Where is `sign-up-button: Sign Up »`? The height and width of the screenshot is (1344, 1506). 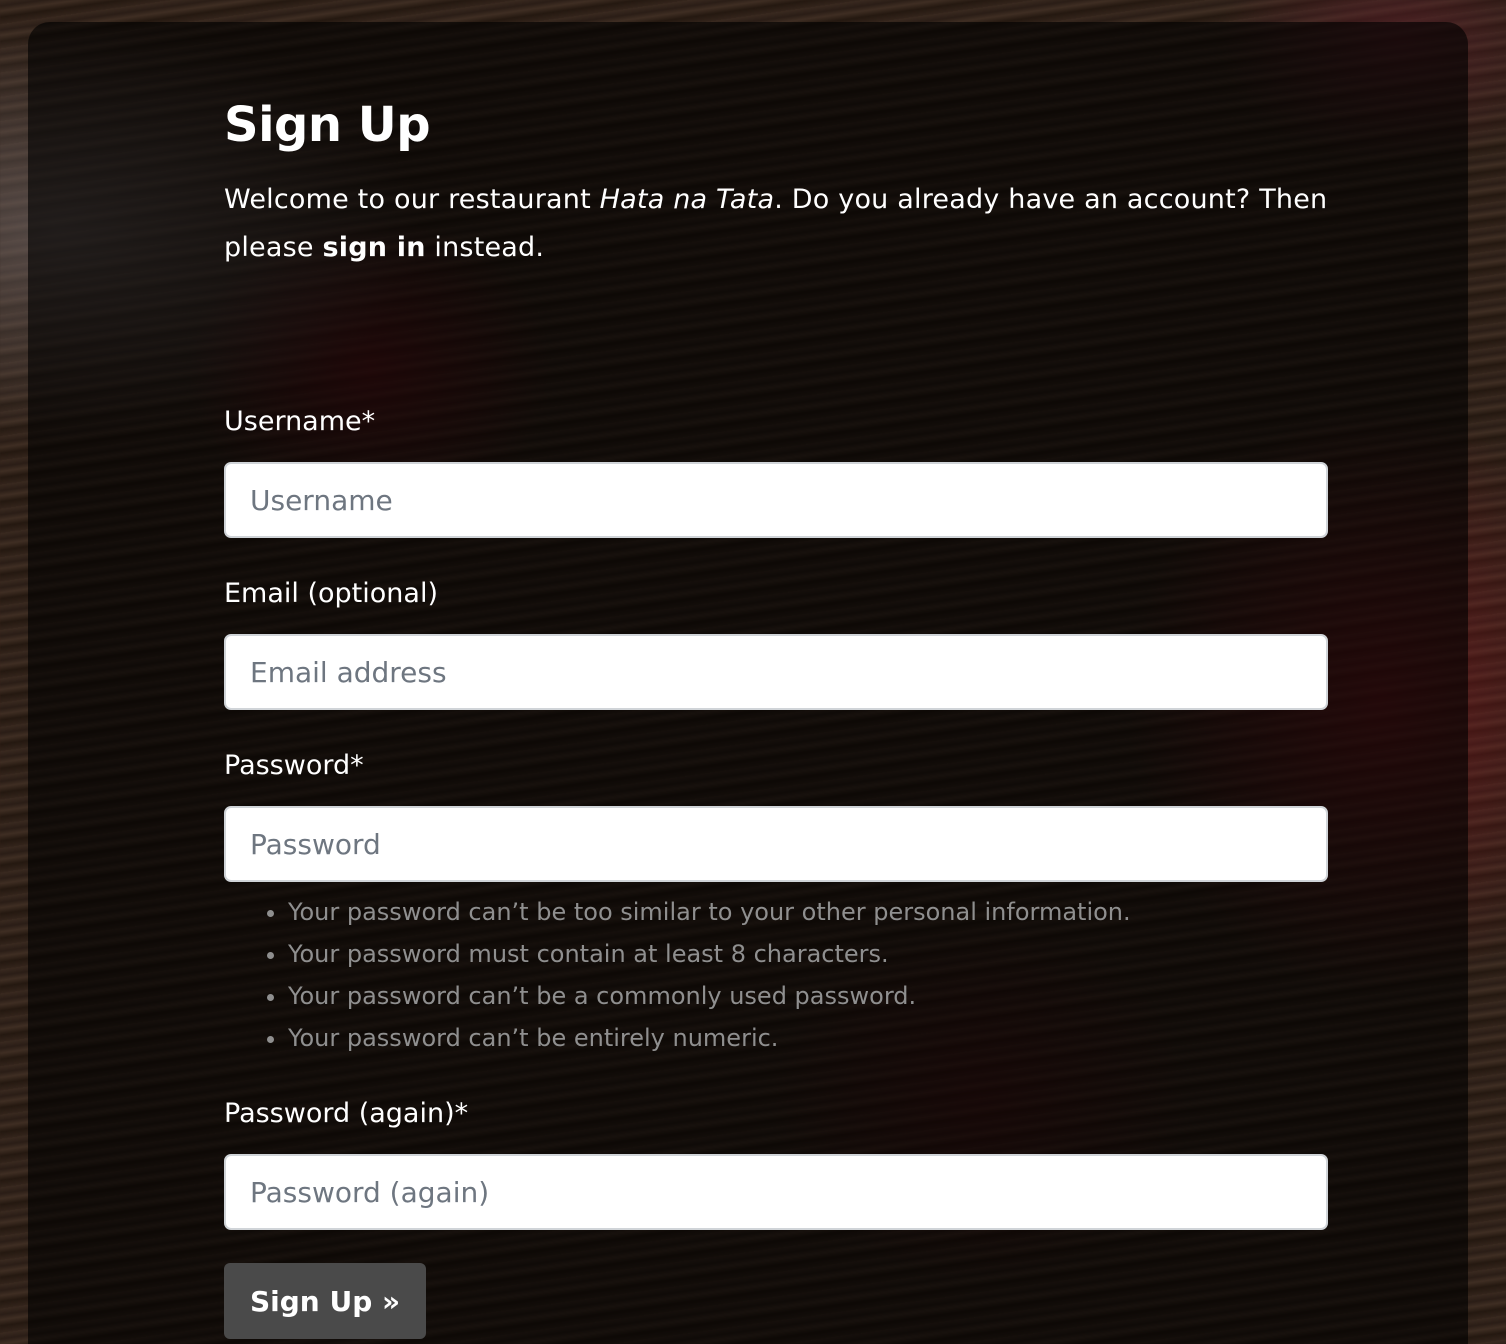 sign-up-button: Sign Up » is located at coordinates (325, 1301).